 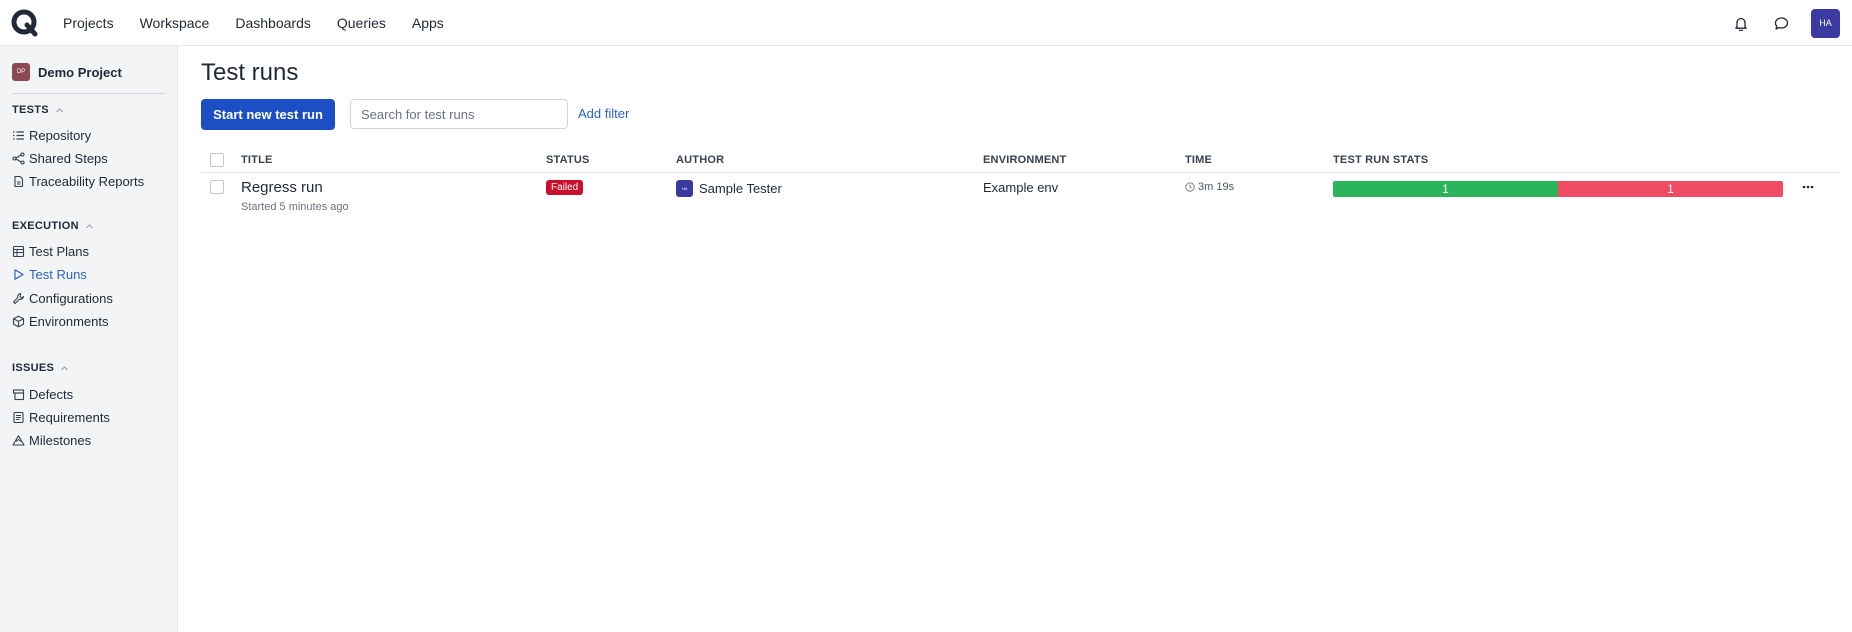 I want to click on search-input, so click(x=459, y=114).